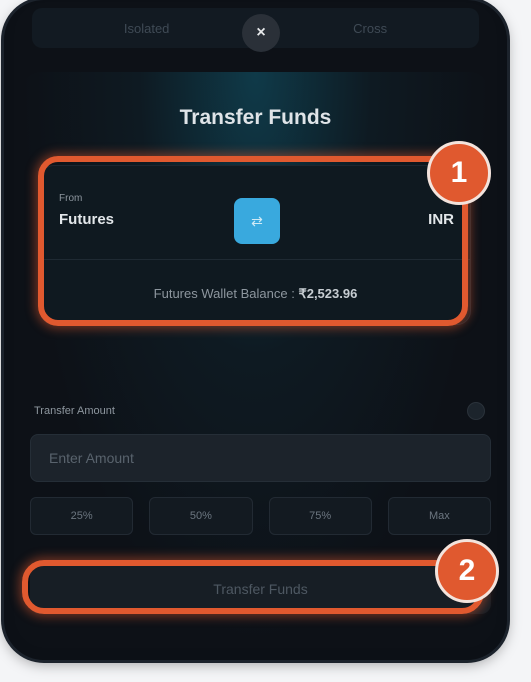  Describe the element at coordinates (320, 516) in the screenshot. I see `pct-75-button: 75%` at that location.